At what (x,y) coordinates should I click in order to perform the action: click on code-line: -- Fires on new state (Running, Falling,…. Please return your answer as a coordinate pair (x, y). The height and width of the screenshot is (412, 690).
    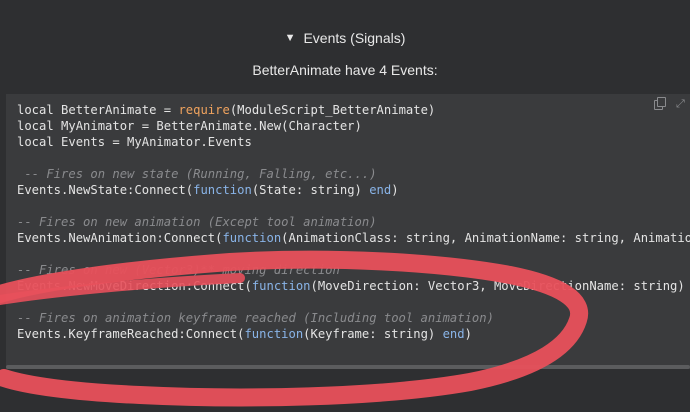
    Looking at the image, I should click on (353, 174).